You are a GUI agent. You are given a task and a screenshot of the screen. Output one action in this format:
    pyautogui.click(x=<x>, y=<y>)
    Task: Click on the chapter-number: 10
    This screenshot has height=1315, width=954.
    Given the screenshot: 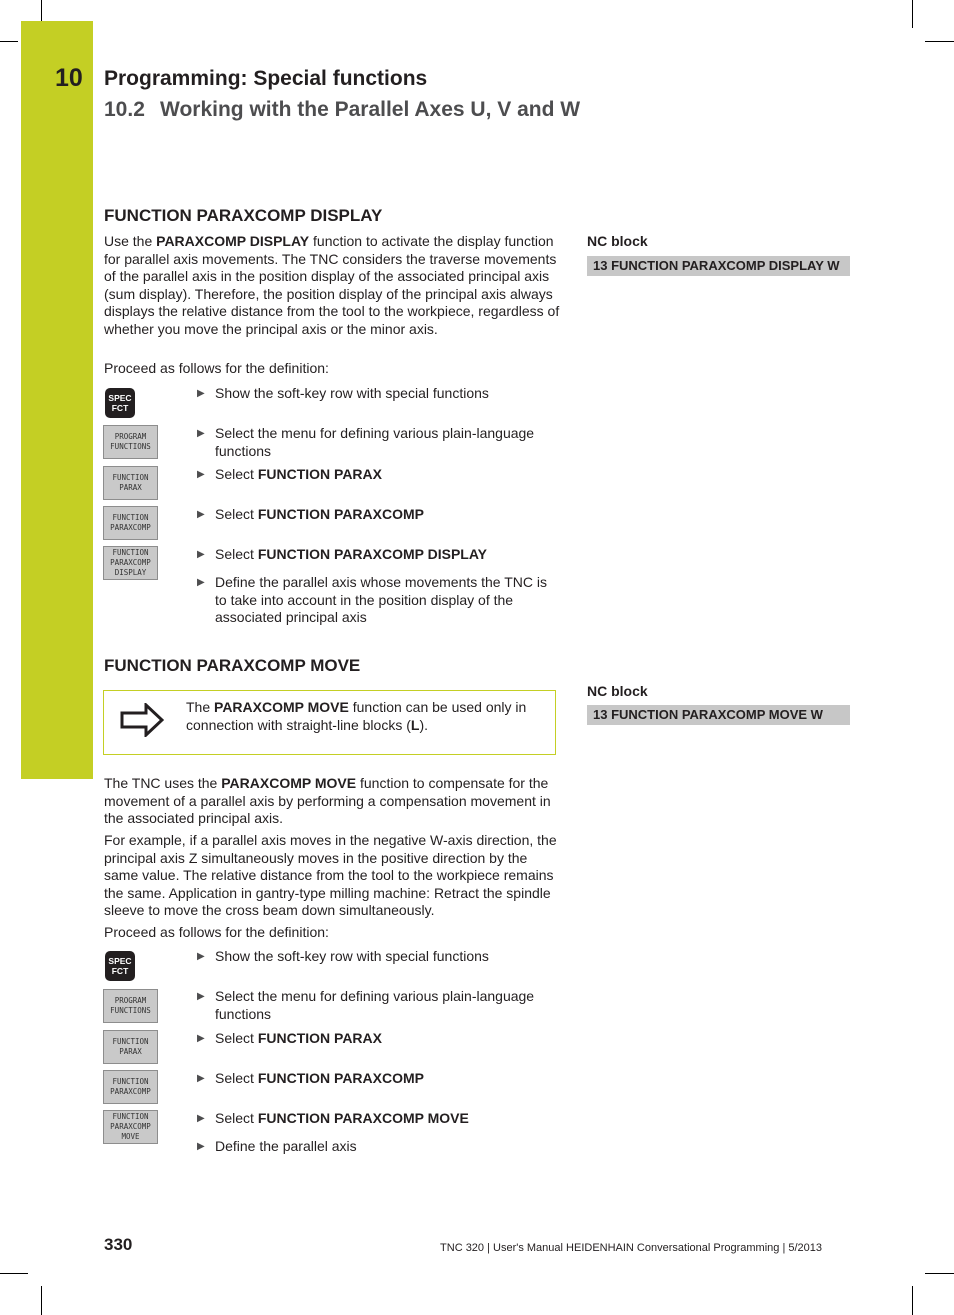 What is the action you would take?
    pyautogui.click(x=69, y=78)
    